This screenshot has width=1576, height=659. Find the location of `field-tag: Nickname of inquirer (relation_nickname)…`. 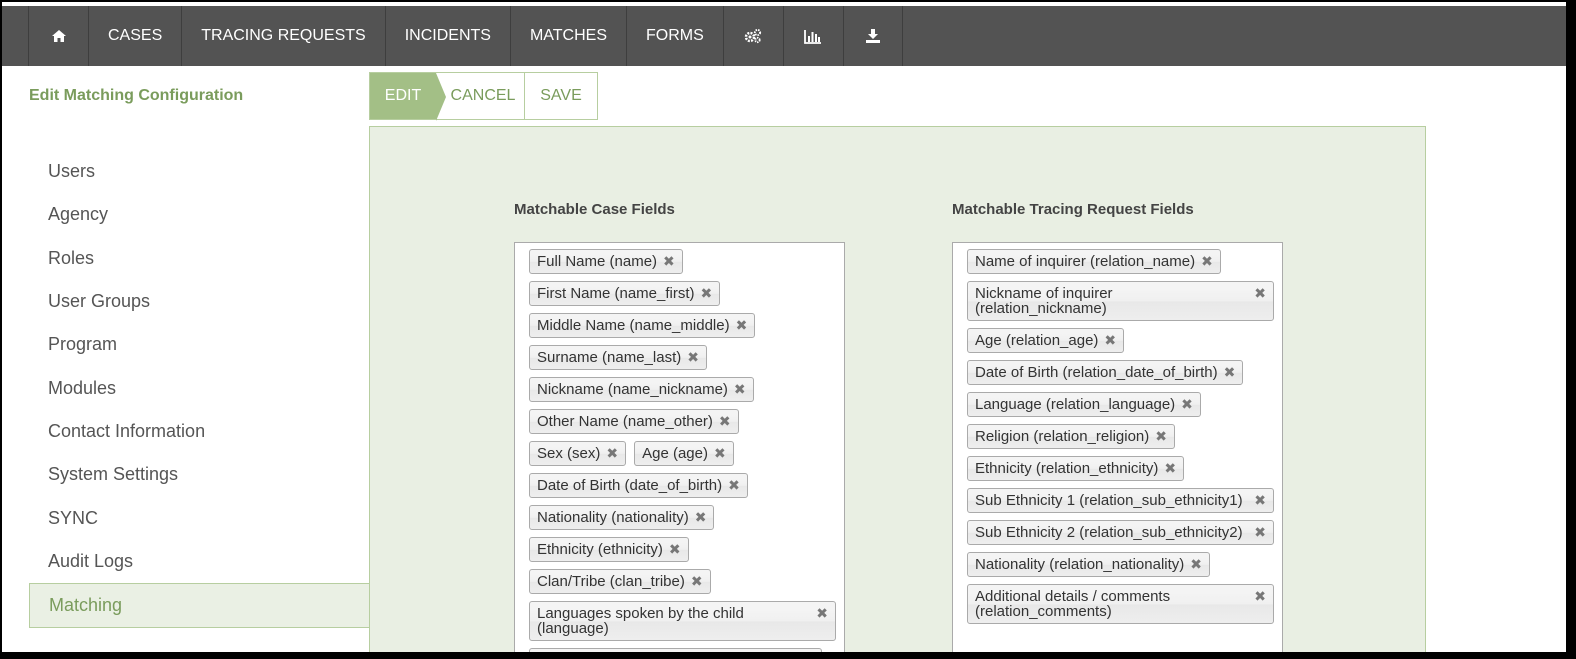

field-tag: Nickname of inquirer (relation_nickname)… is located at coordinates (1120, 301).